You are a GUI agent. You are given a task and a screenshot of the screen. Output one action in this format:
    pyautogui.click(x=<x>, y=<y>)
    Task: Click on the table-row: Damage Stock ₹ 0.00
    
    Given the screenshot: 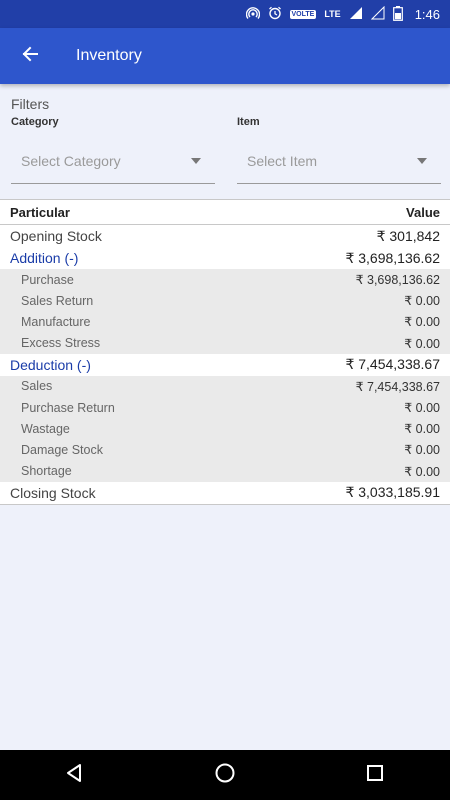 What is the action you would take?
    pyautogui.click(x=225, y=450)
    